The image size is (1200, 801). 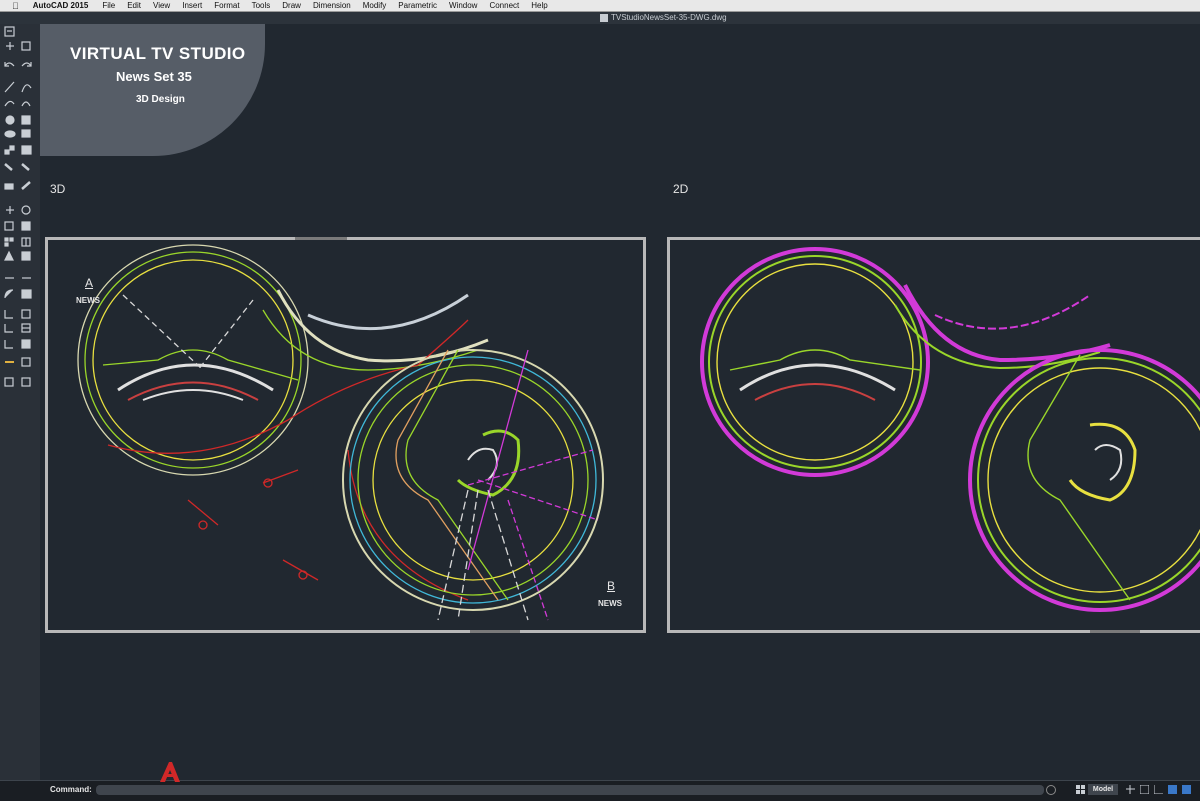 I want to click on grid-display-icon, so click(x=1144, y=789).